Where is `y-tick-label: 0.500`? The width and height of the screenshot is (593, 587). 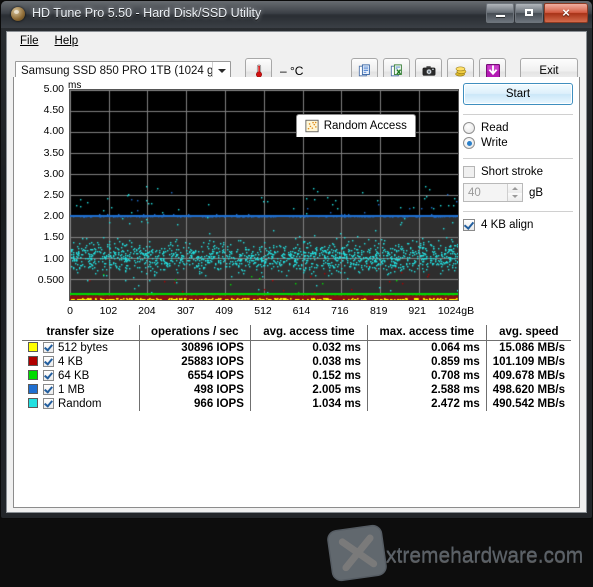
y-tick-label: 0.500 is located at coordinates (50, 279).